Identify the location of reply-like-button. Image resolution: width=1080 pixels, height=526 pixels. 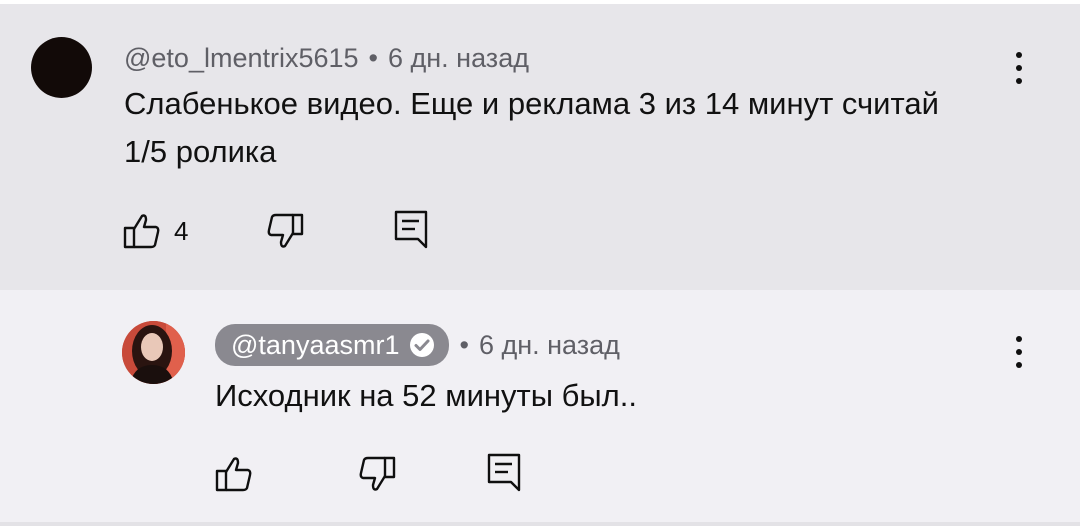
(234, 474).